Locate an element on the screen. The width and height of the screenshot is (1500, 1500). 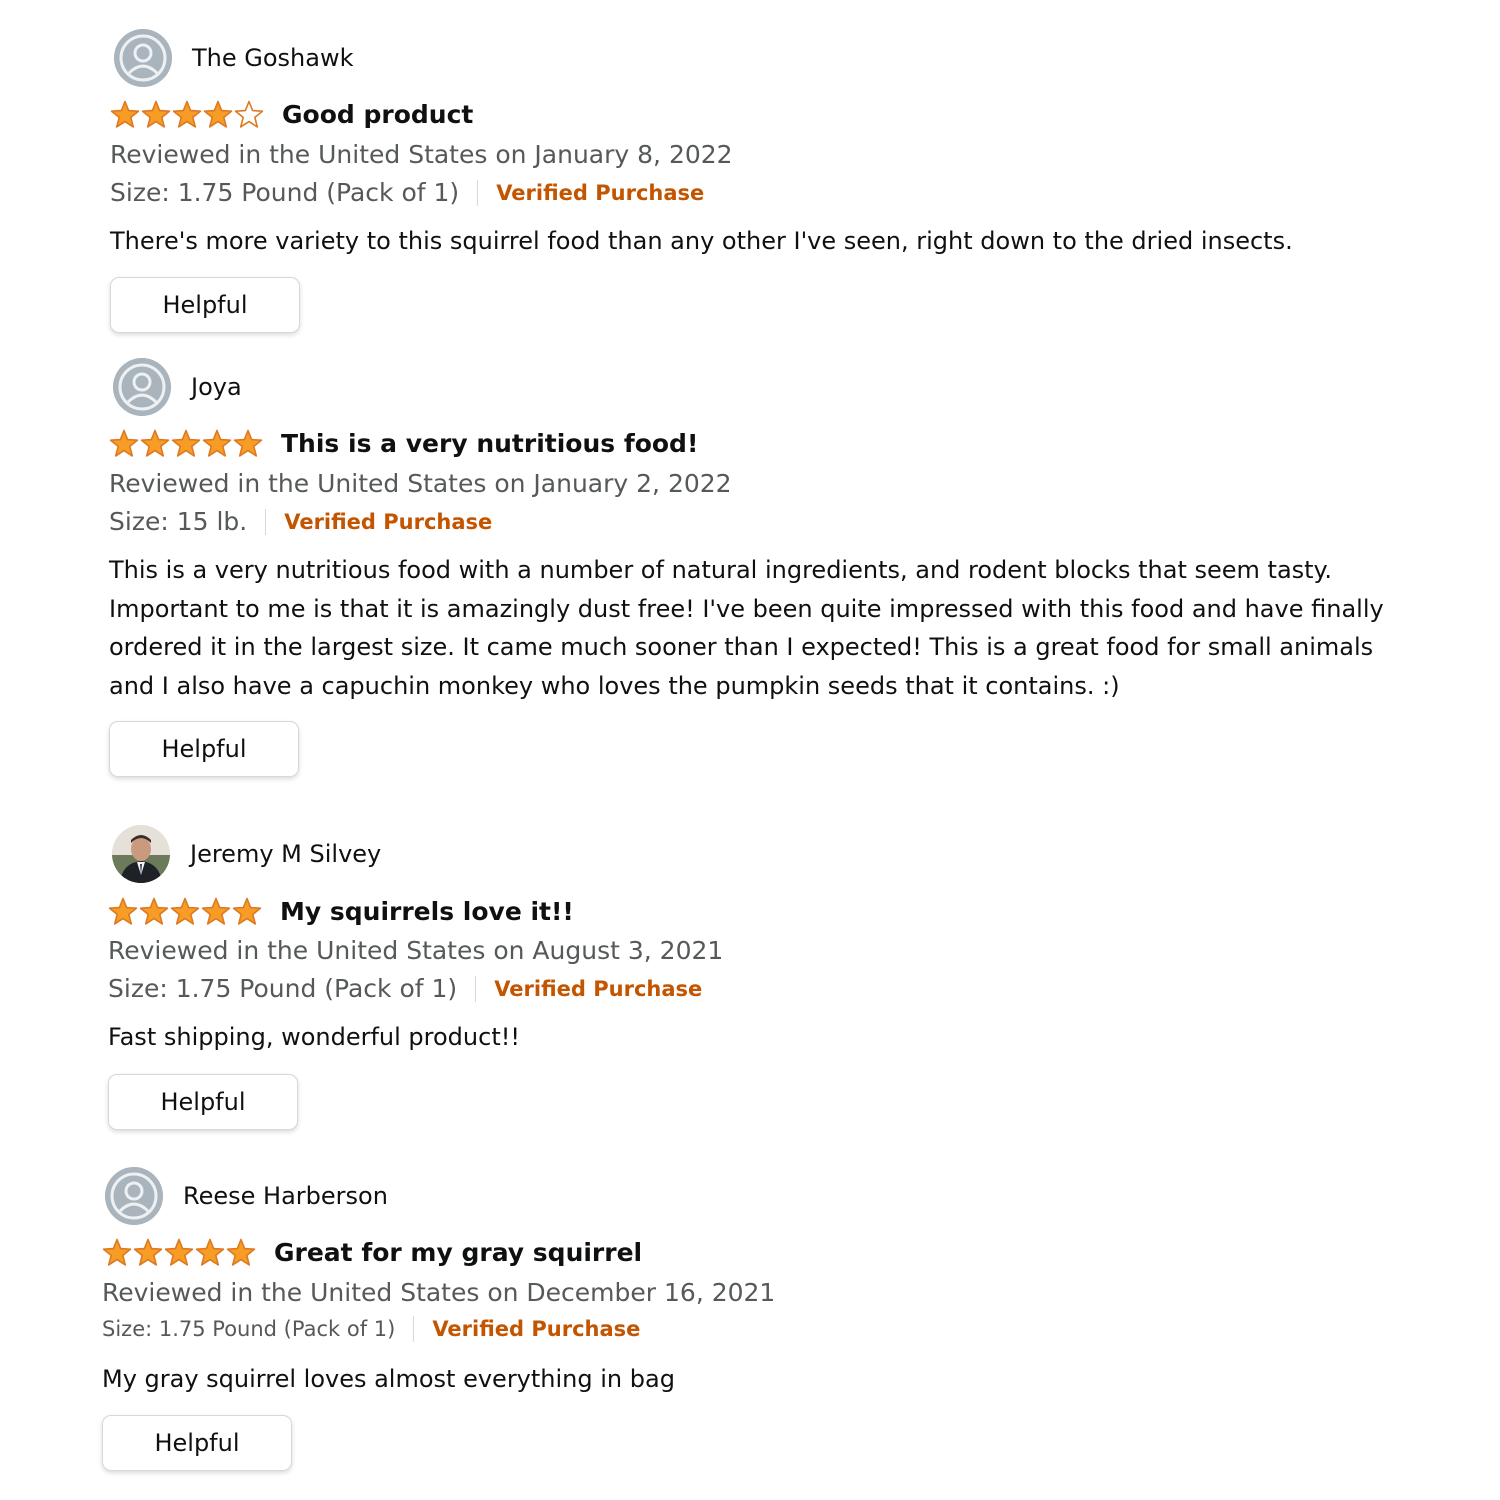
star-empty-icon is located at coordinates (249, 114).